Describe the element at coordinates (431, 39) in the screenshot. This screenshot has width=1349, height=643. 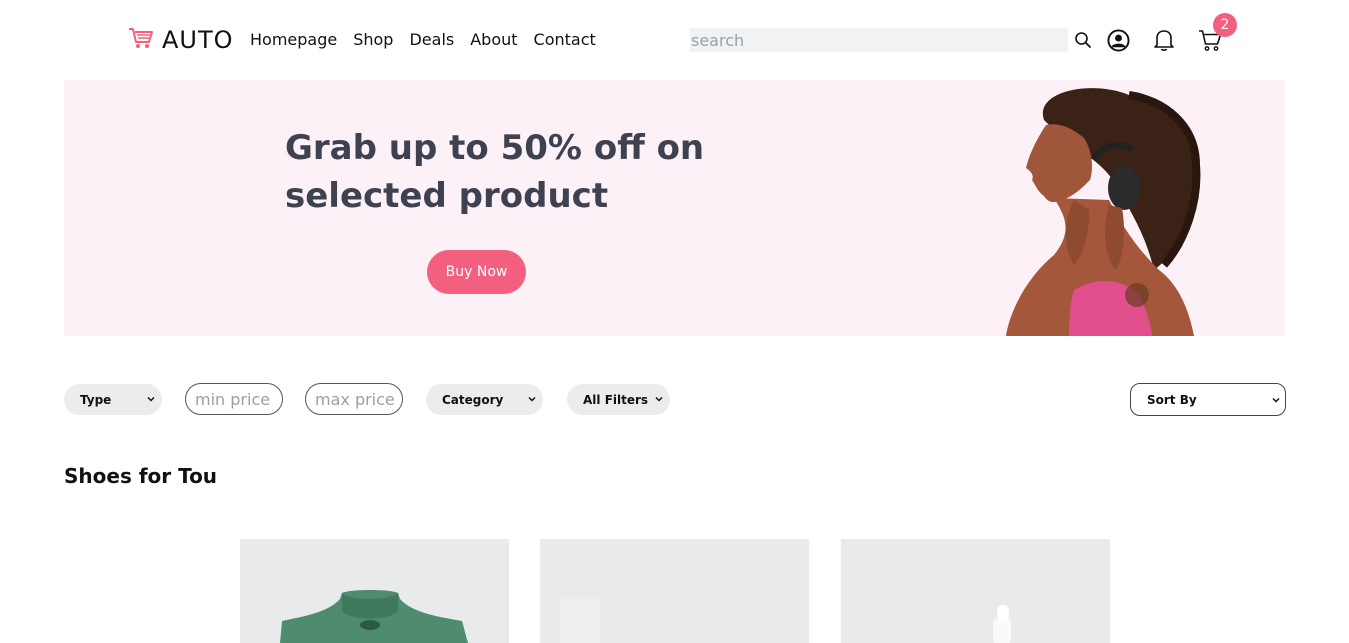
I see `nav-deals: Deals` at that location.